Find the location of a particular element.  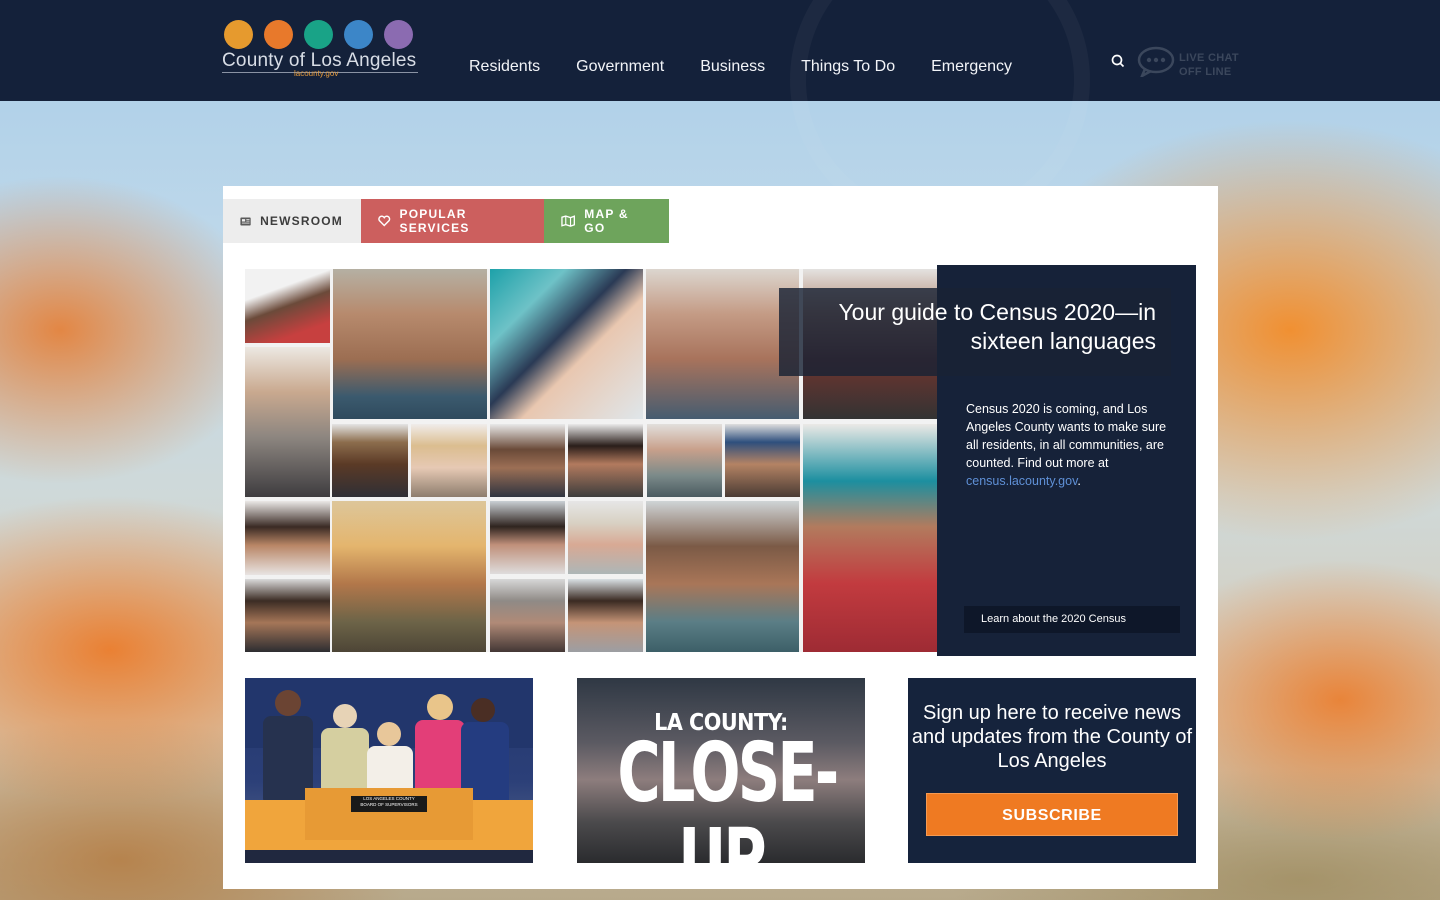

nav-residents: Residents is located at coordinates (504, 67).